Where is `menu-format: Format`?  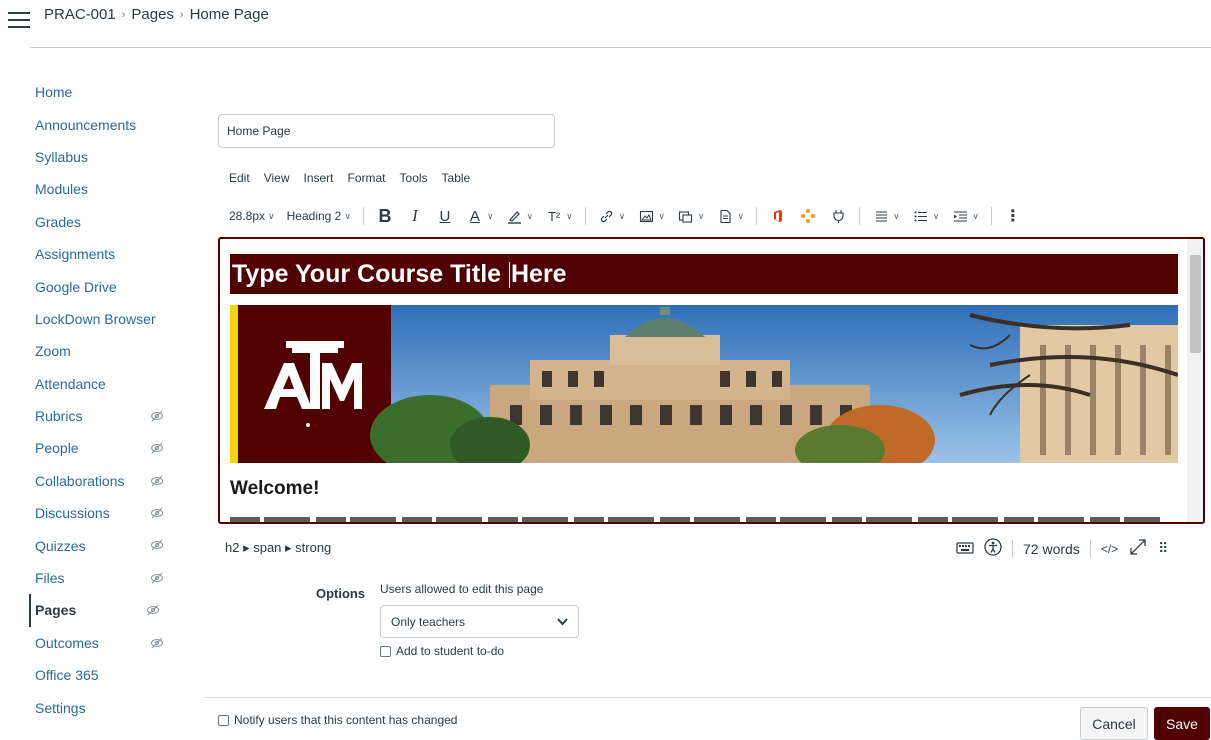 menu-format: Format is located at coordinates (367, 178).